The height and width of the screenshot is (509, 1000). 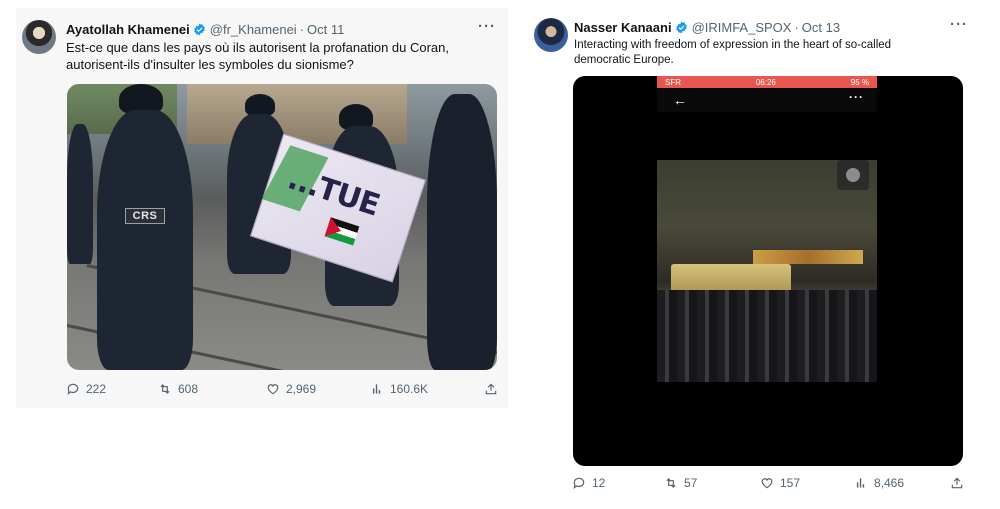 I want to click on video-control-icon, so click(x=853, y=175).